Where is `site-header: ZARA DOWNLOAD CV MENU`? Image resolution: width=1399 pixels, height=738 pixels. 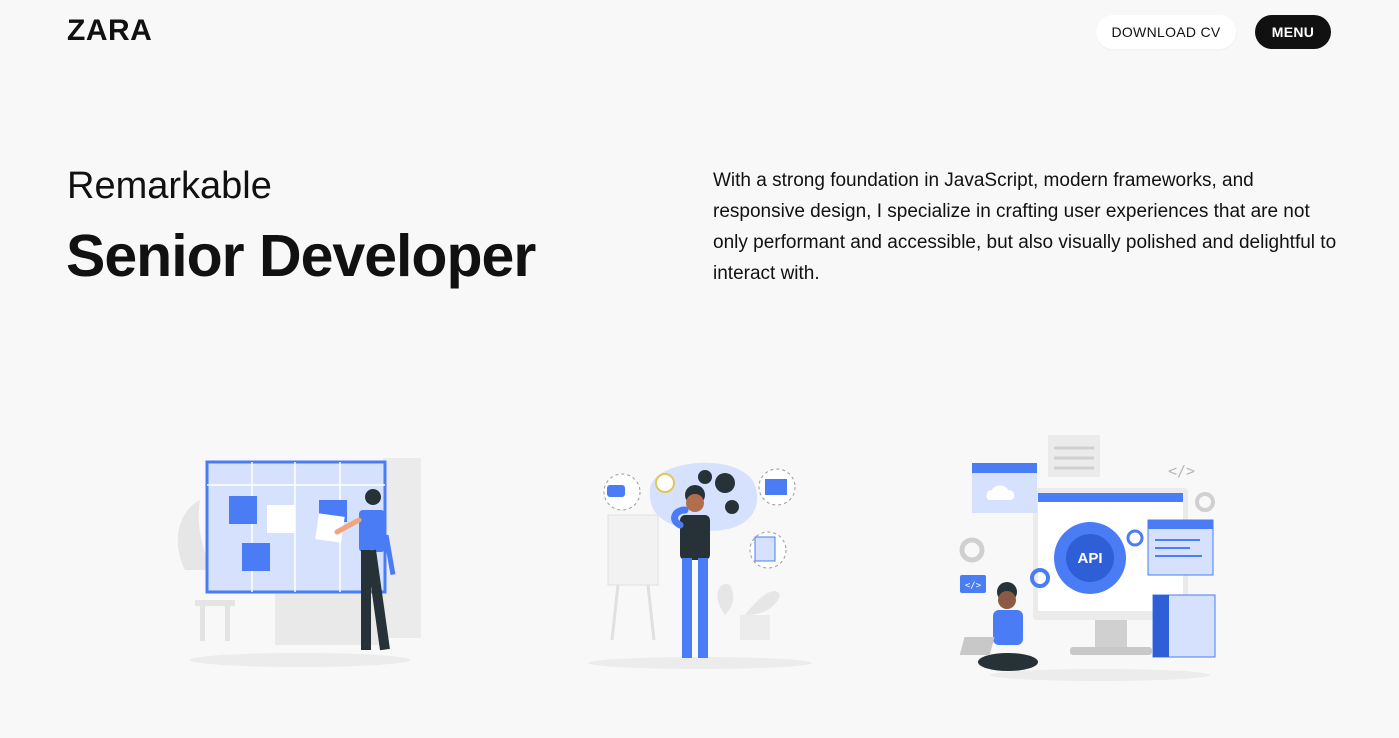 site-header: ZARA DOWNLOAD CV MENU is located at coordinates (699, 33).